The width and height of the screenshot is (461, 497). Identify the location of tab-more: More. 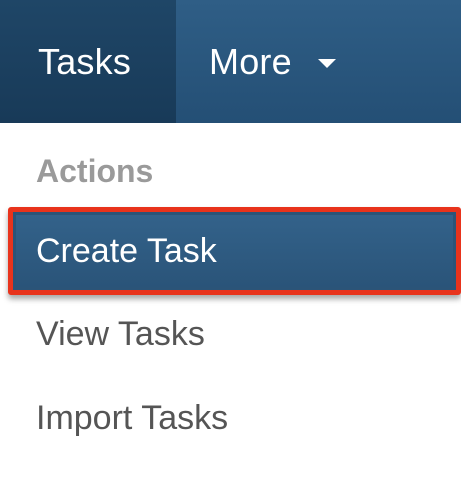
(256, 61).